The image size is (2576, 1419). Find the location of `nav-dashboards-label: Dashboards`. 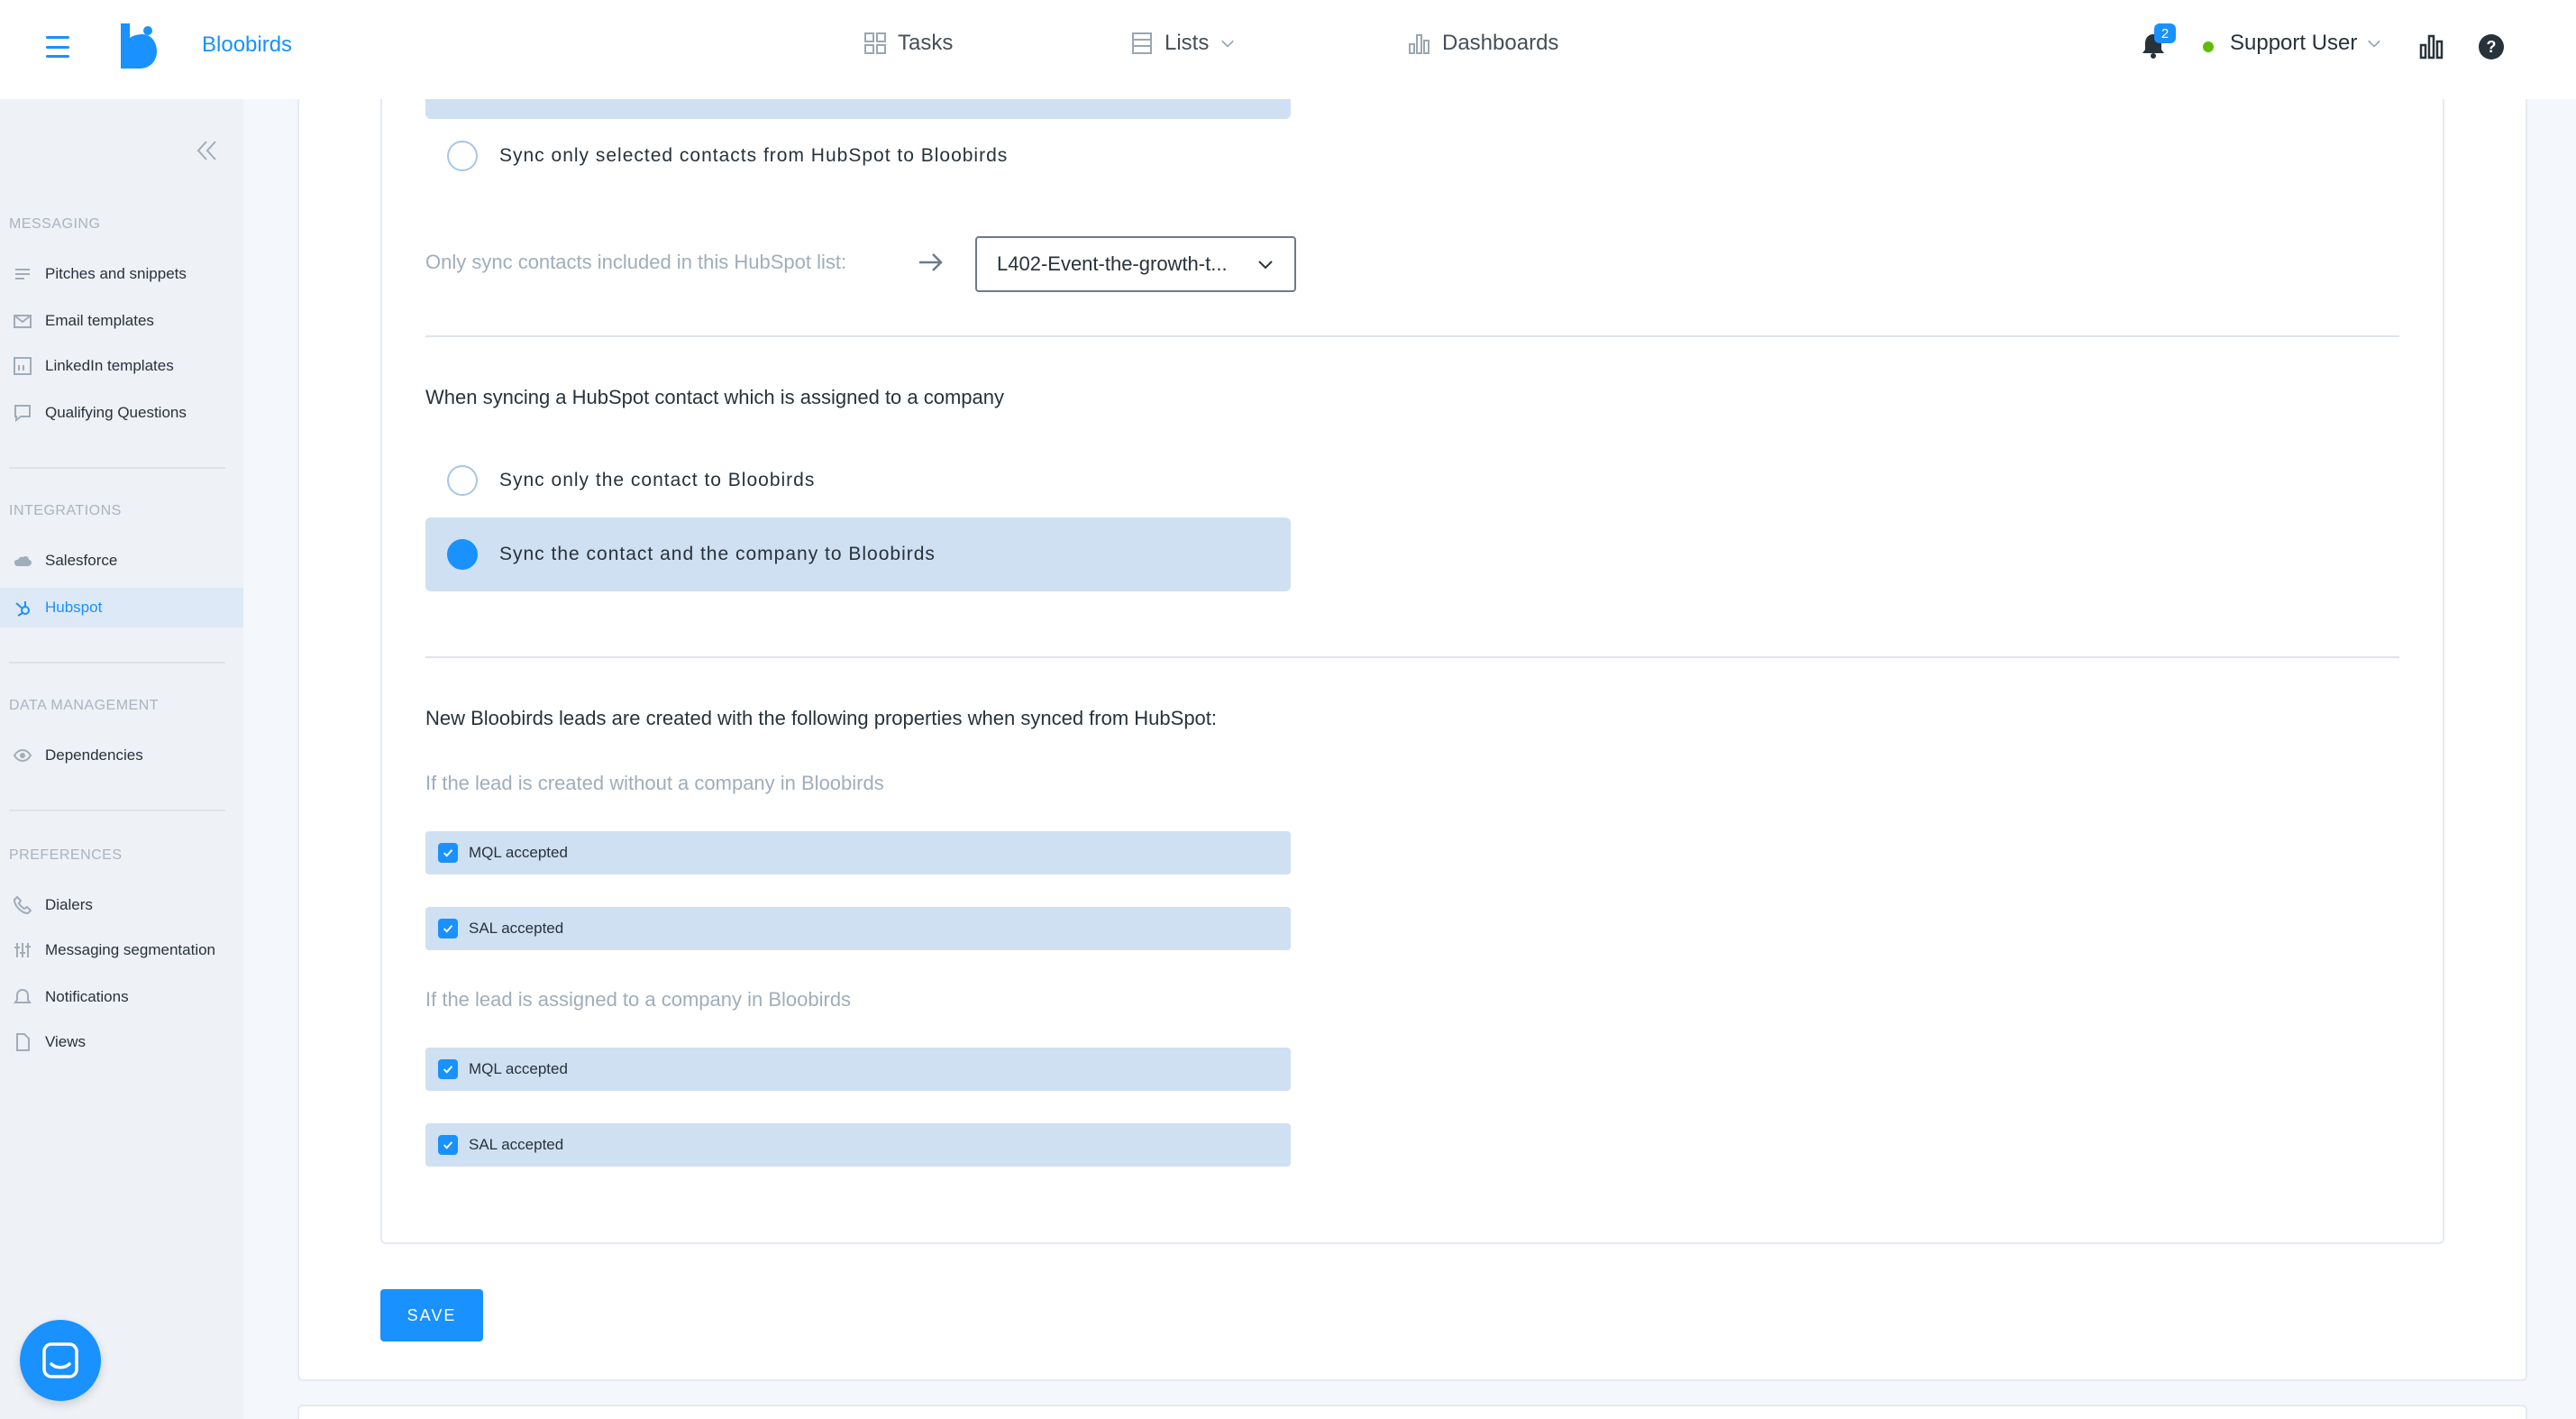

nav-dashboards-label: Dashboards is located at coordinates (1500, 43).